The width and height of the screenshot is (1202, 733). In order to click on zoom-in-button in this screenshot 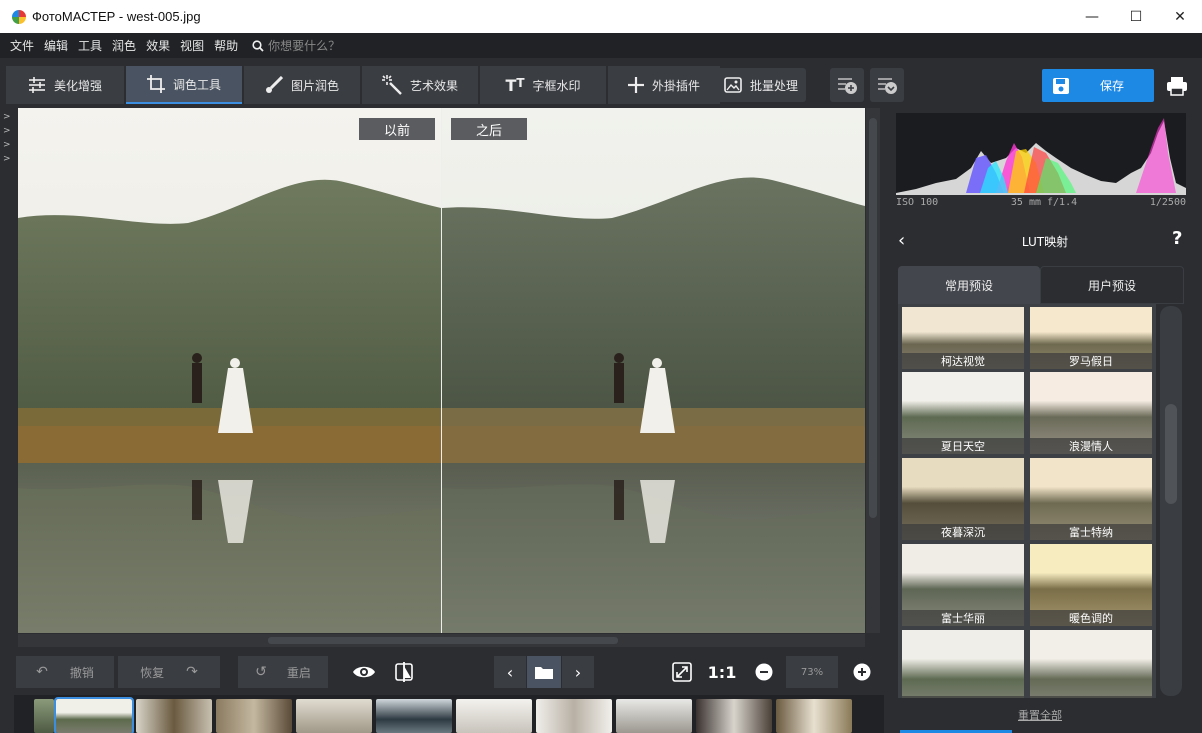, I will do `click(862, 672)`.